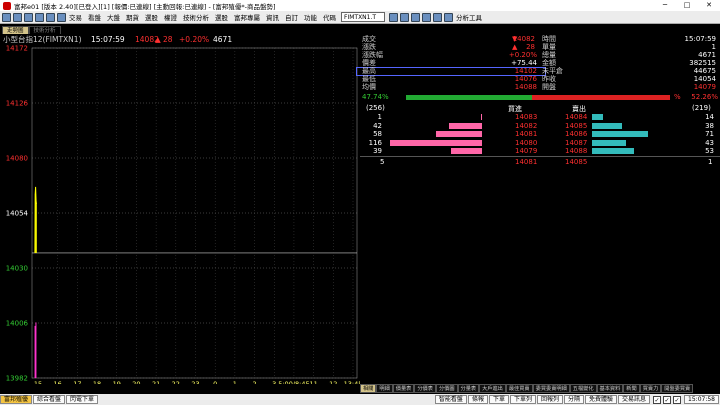 The width and height of the screenshot is (720, 405). I want to click on tab-trend: 走勢圖, so click(15, 30).